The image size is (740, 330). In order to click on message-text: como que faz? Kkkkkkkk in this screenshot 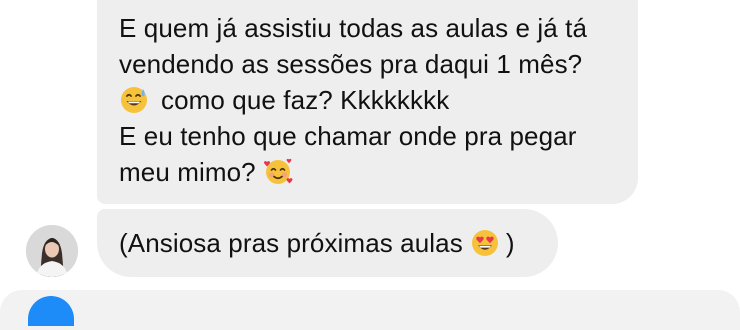, I will do `click(305, 100)`.